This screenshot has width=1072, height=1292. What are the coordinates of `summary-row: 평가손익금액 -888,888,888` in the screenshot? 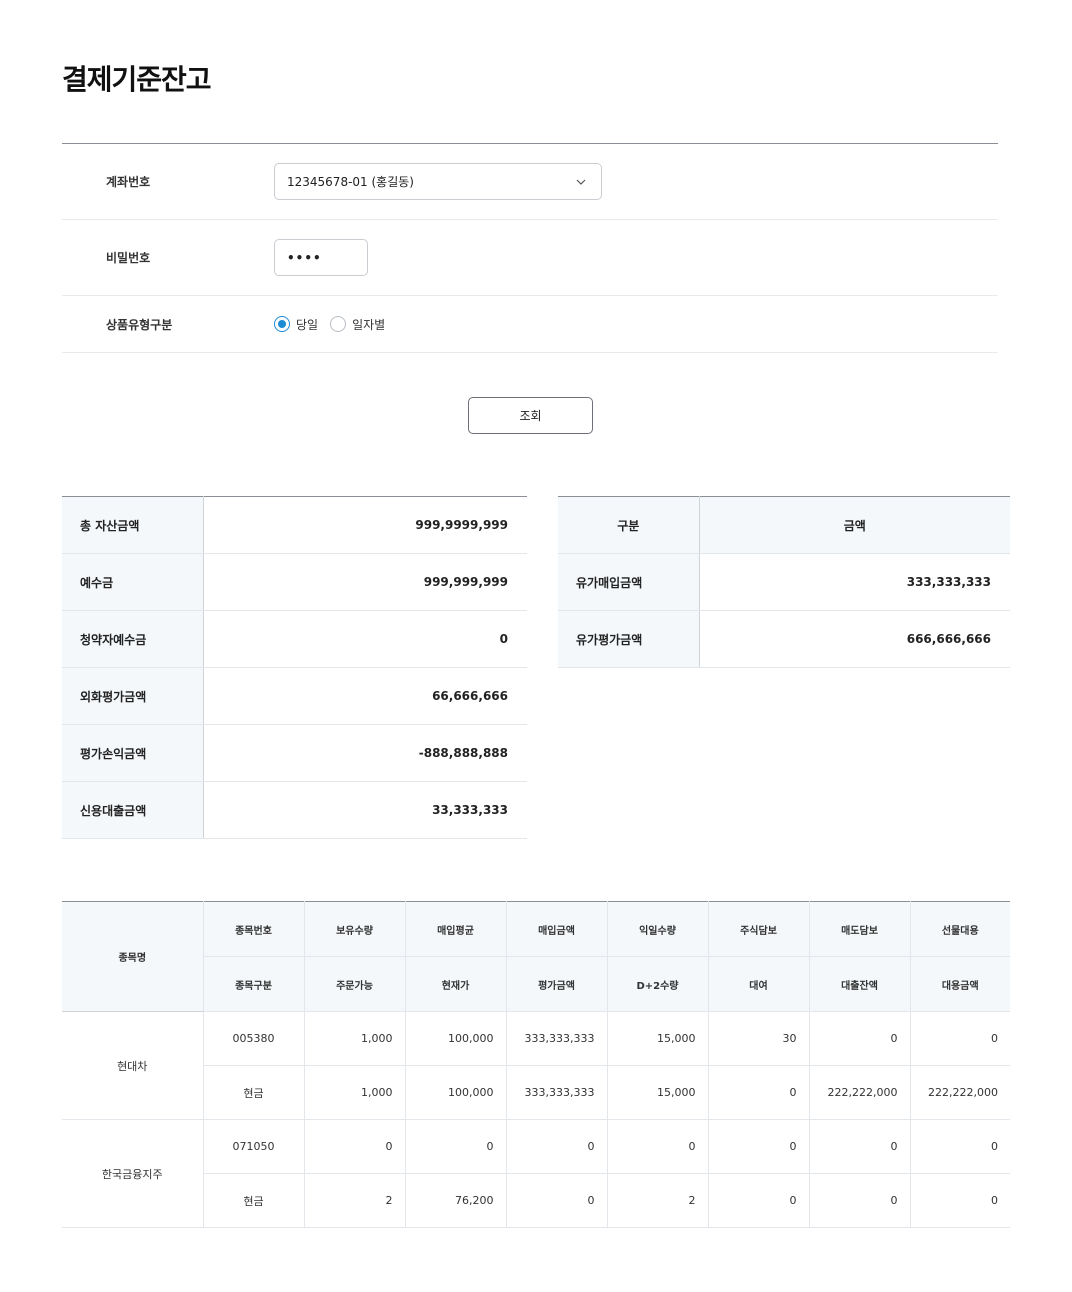 It's located at (294, 753).